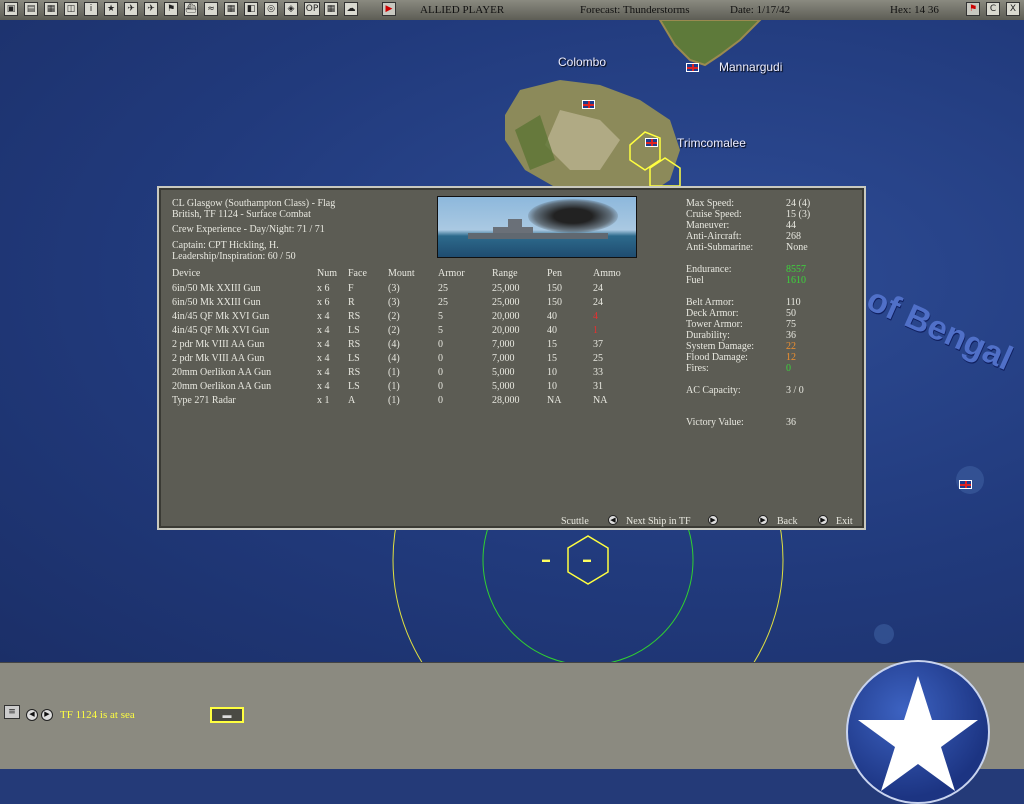 The height and width of the screenshot is (804, 1024). Describe the element at coordinates (1013, 9) in the screenshot. I see `x-icon: X` at that location.